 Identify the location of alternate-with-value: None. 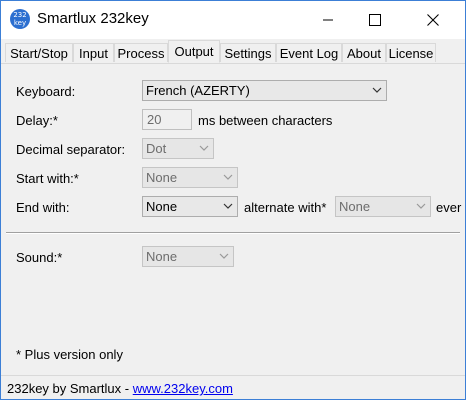
(355, 206).